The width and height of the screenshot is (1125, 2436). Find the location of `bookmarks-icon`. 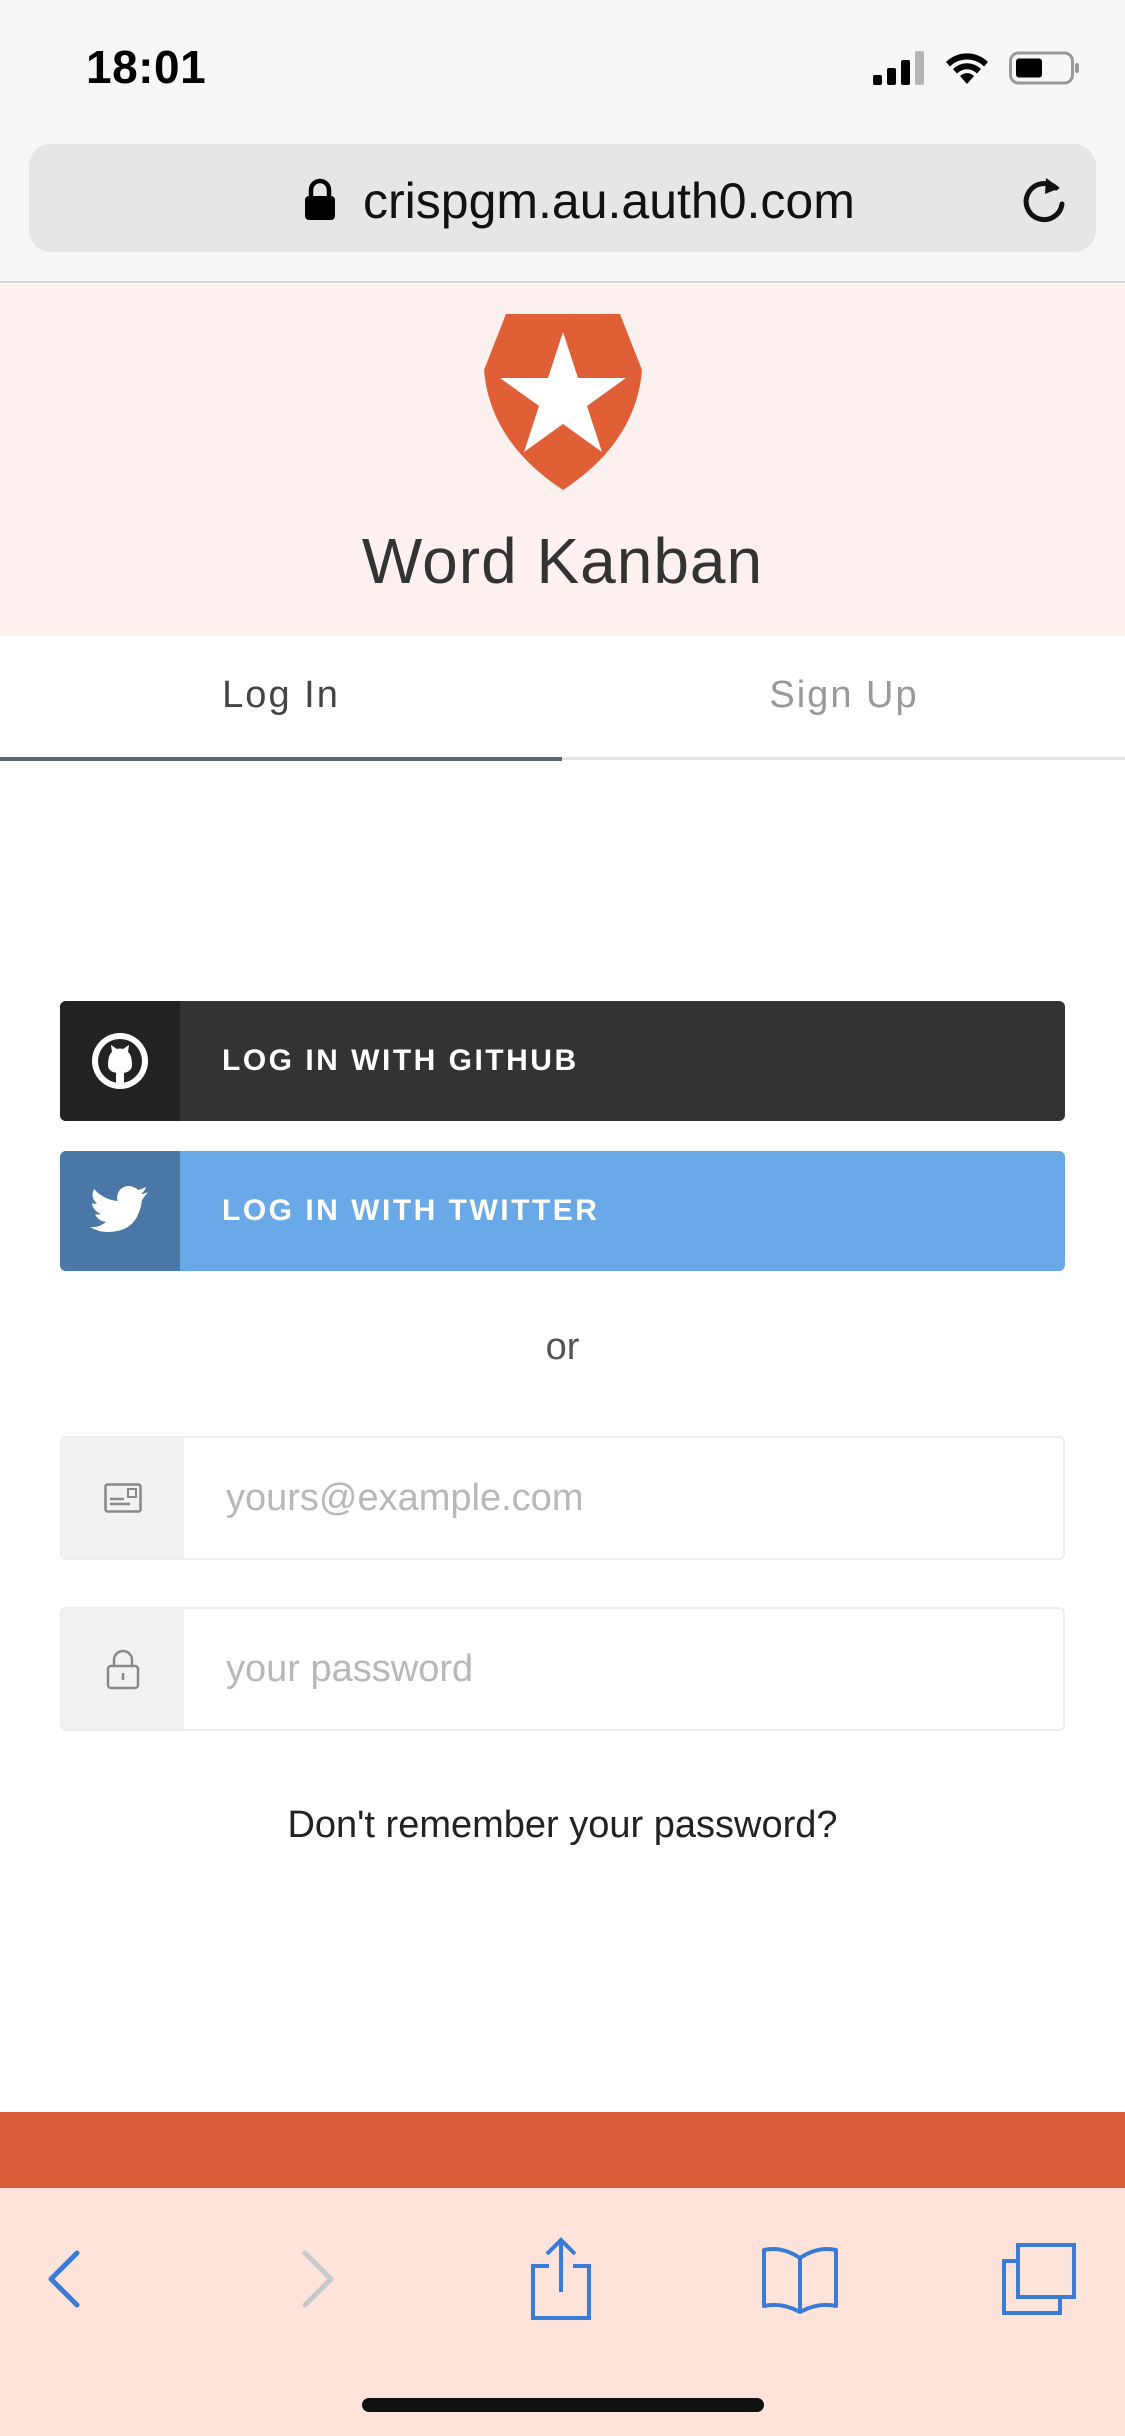

bookmarks-icon is located at coordinates (800, 2280).